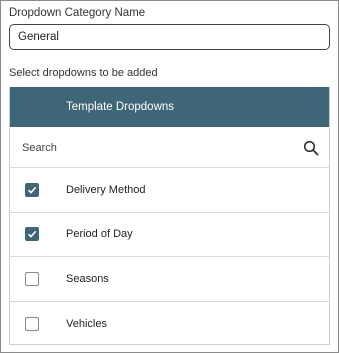 The image size is (339, 353). Describe the element at coordinates (83, 73) in the screenshot. I see `select-dropdowns-label: Select dropdowns to be added` at that location.